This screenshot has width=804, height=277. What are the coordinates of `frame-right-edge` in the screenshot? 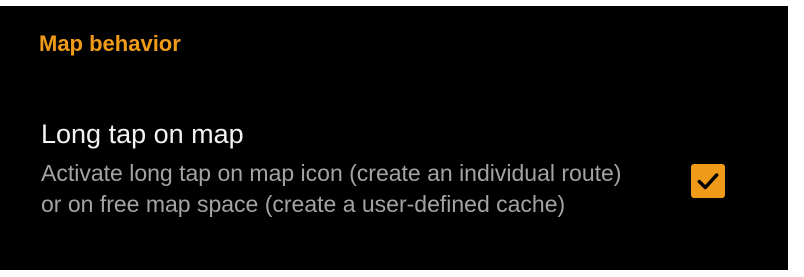 It's located at (796, 138).